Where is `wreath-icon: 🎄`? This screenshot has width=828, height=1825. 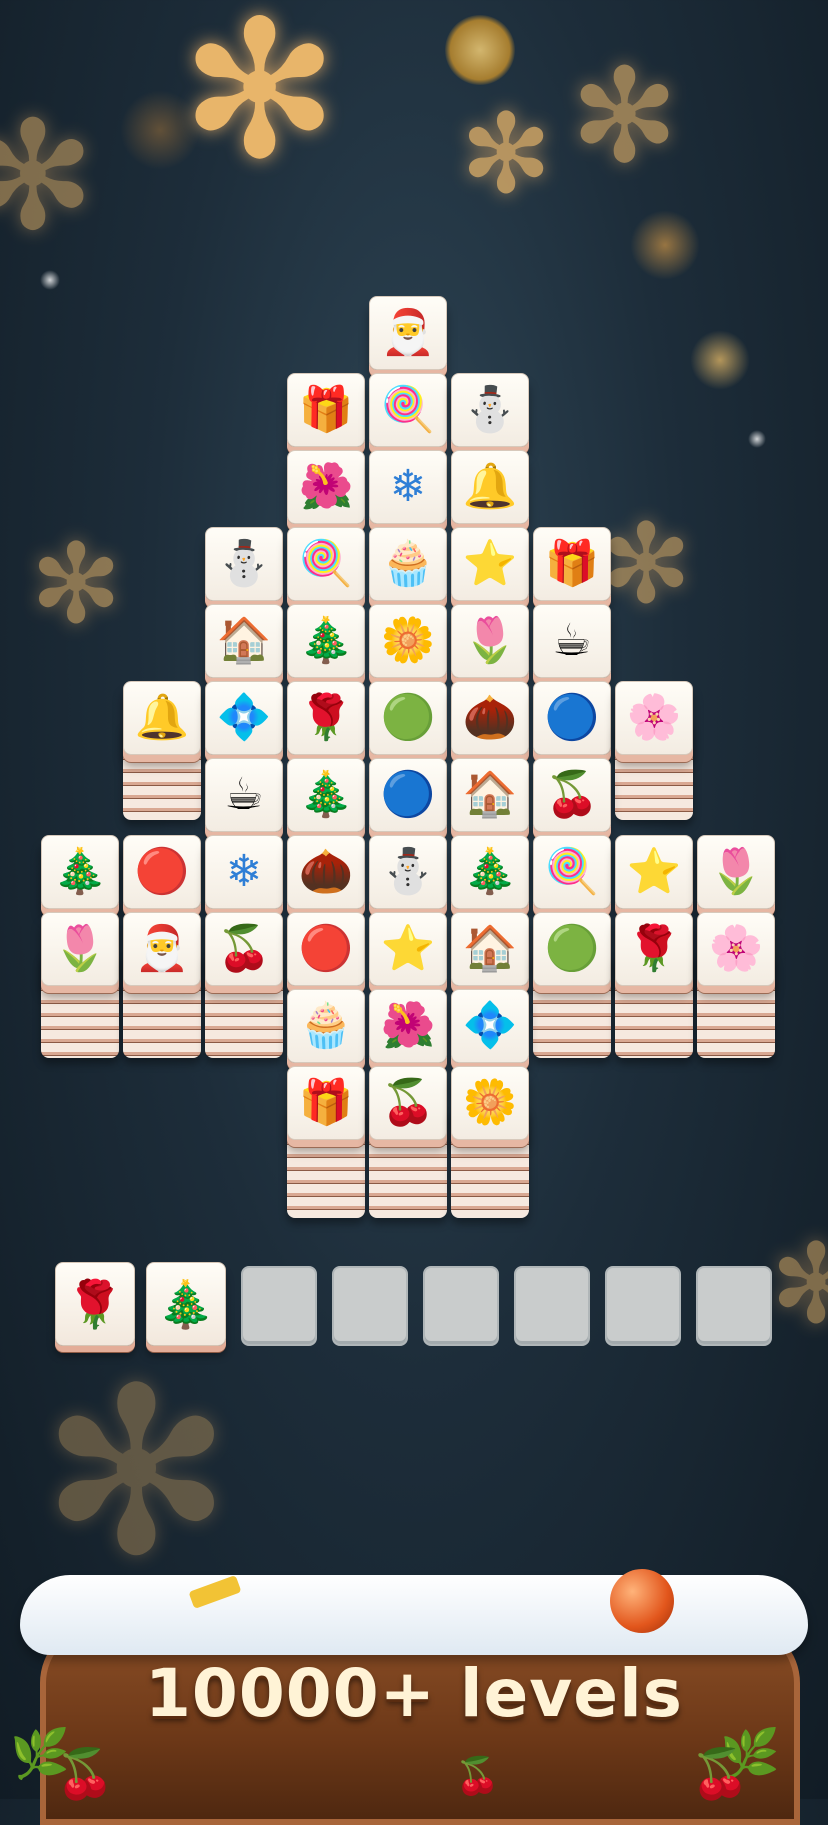
wreath-icon: 🎄 is located at coordinates (490, 871).